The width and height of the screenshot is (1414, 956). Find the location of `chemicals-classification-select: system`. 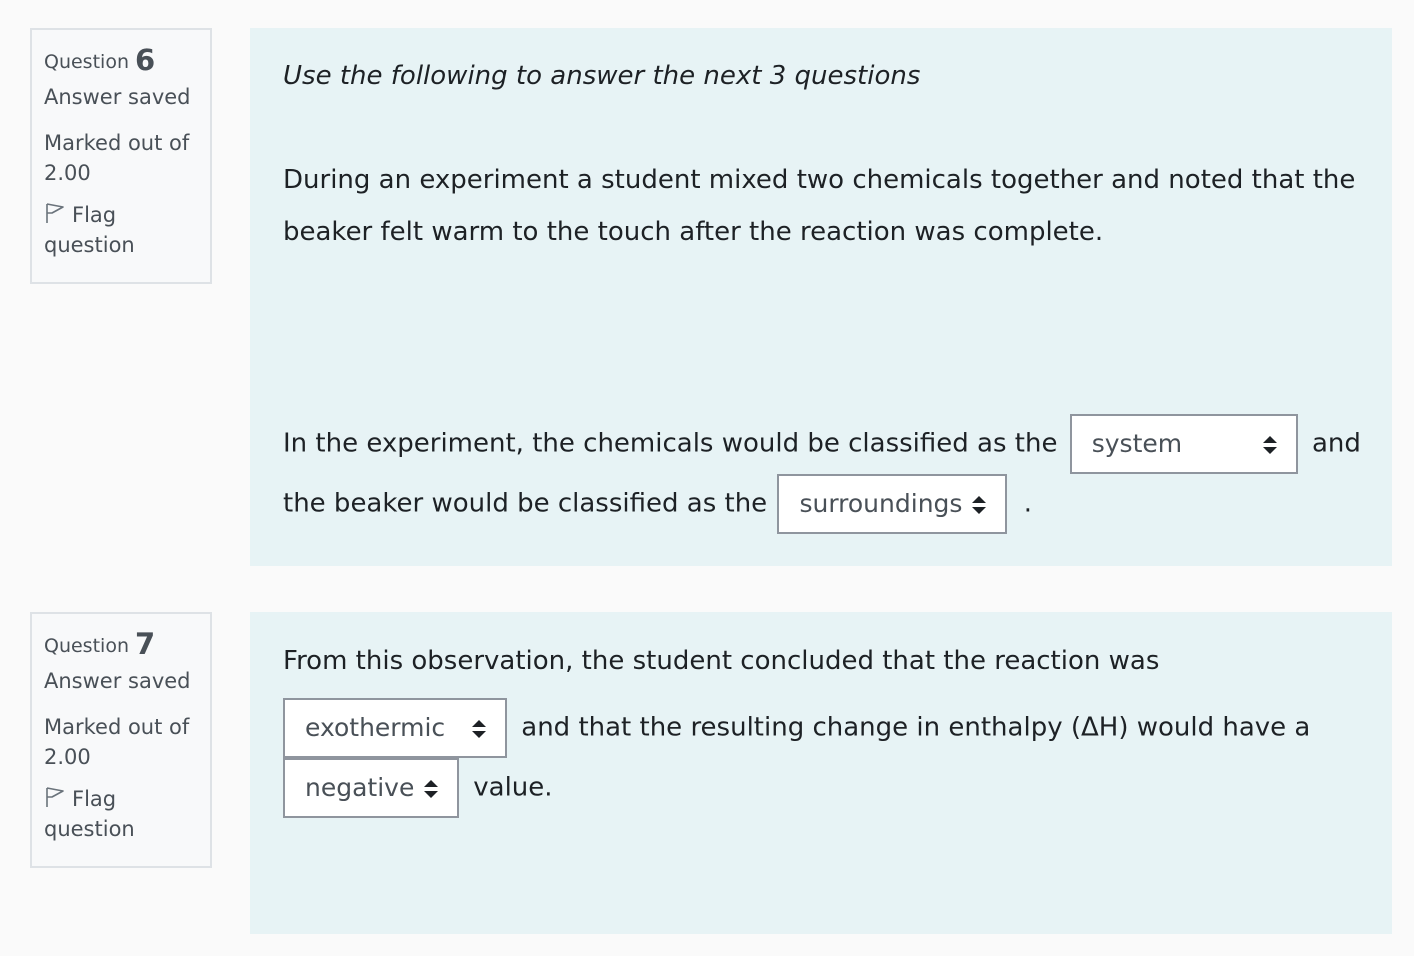

chemicals-classification-select: system is located at coordinates (1183, 444).